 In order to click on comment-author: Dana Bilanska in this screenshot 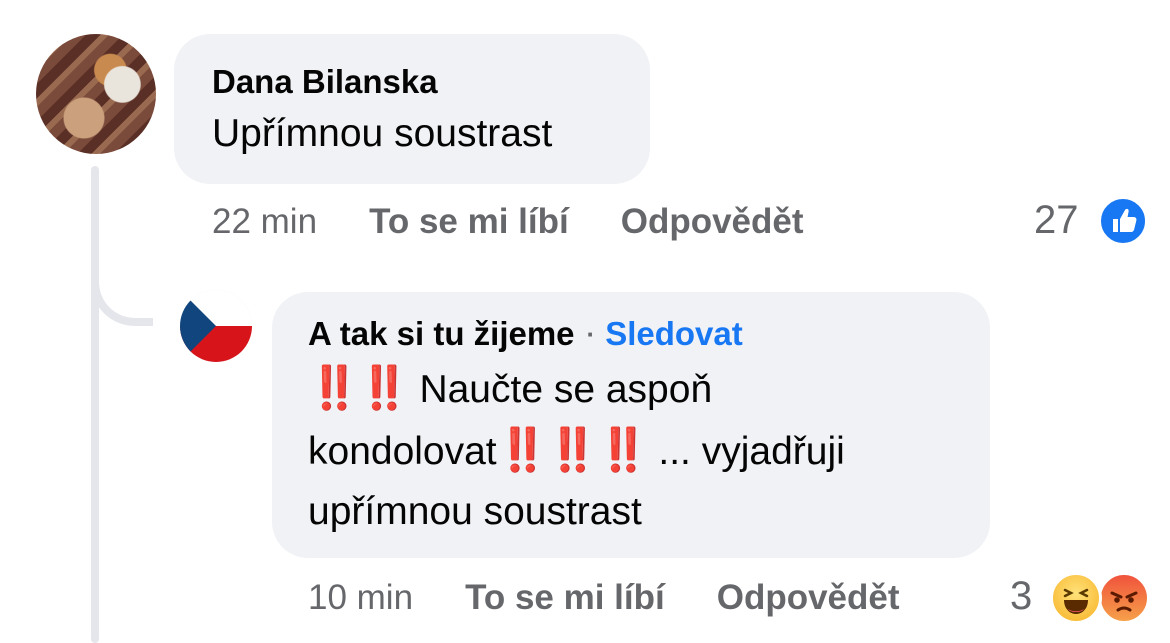, I will do `click(412, 82)`.